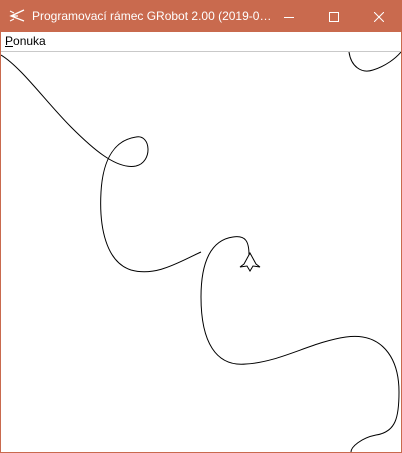 The height and width of the screenshot is (453, 402). I want to click on close-icon, so click(378, 16).